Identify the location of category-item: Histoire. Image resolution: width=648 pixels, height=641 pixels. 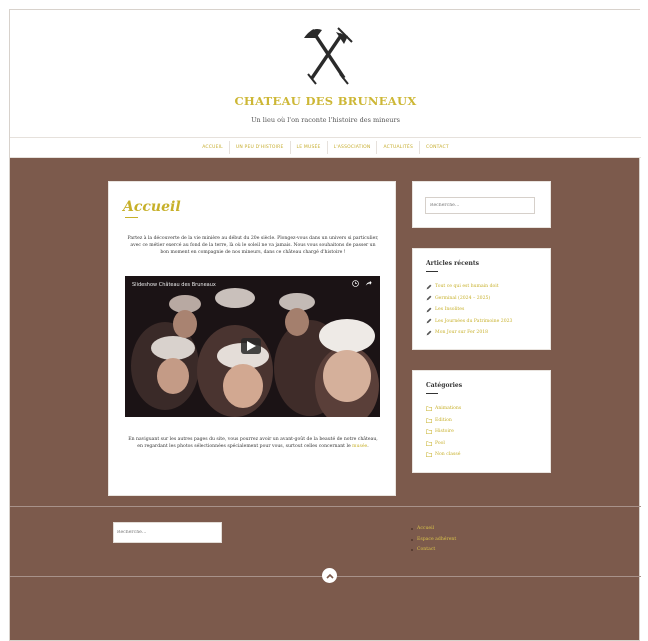
(443, 432).